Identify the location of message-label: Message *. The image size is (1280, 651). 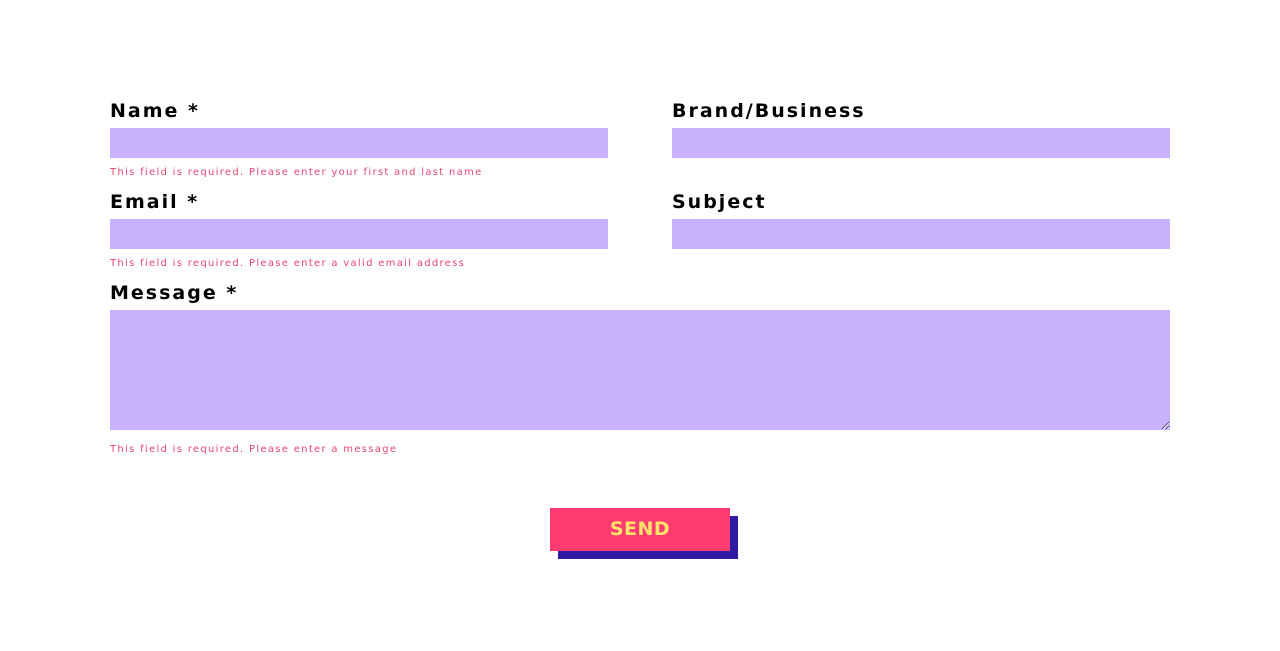
(174, 293).